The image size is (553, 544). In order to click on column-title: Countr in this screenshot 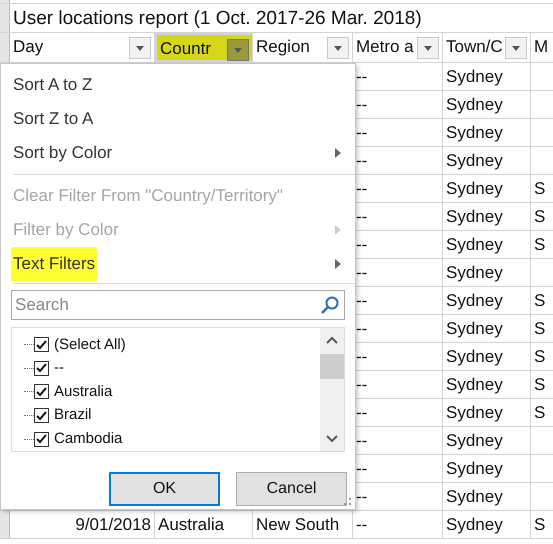, I will do `click(185, 48)`.